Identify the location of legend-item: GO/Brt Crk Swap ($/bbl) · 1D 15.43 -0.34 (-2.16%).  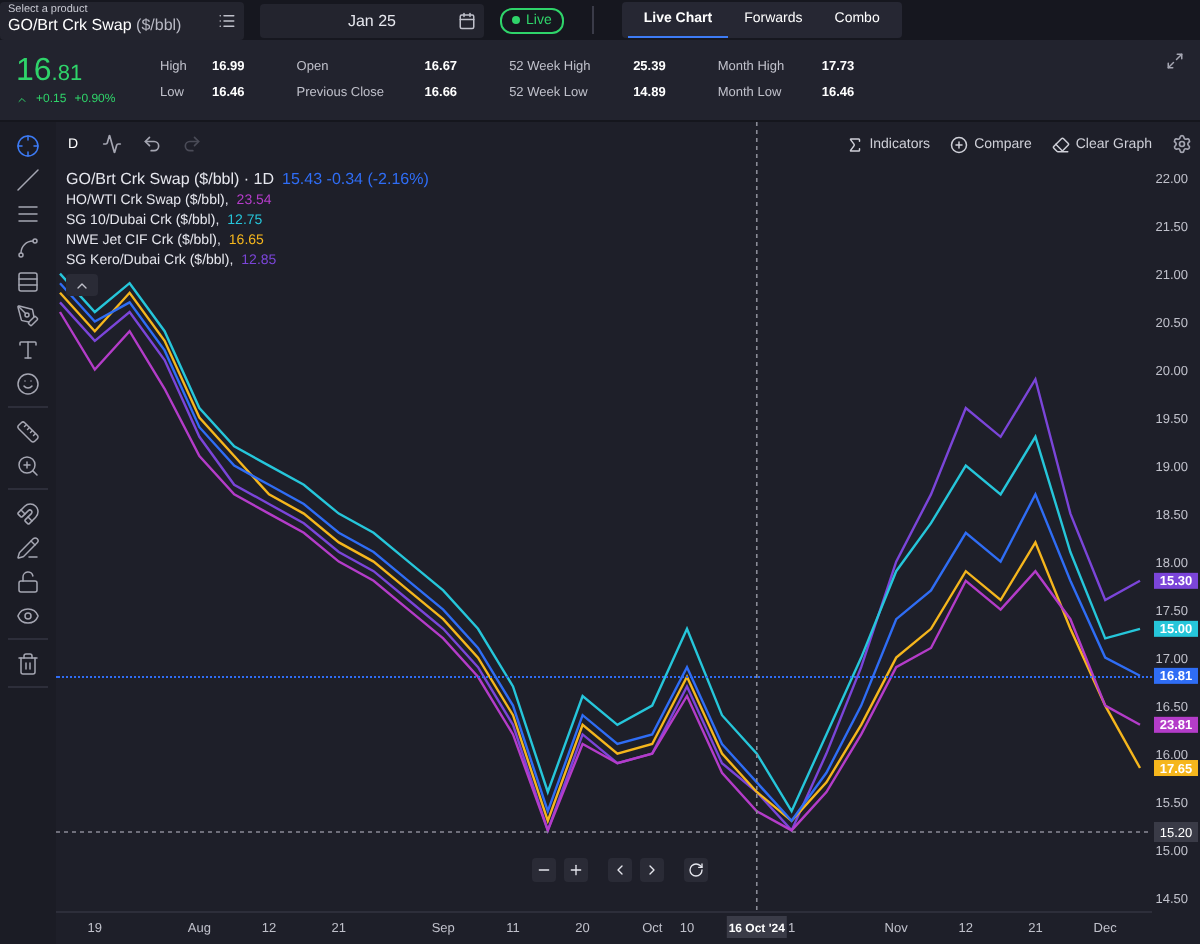
(247, 179).